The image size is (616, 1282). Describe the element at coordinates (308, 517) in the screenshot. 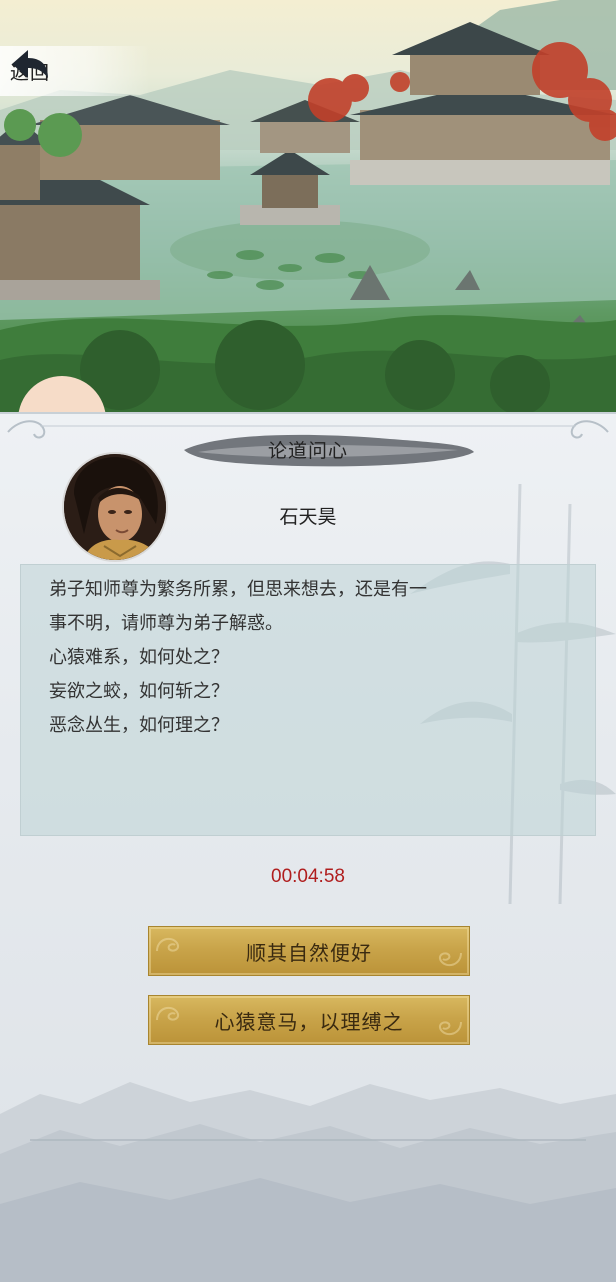

I see `speaker-name: 石天昊` at that location.